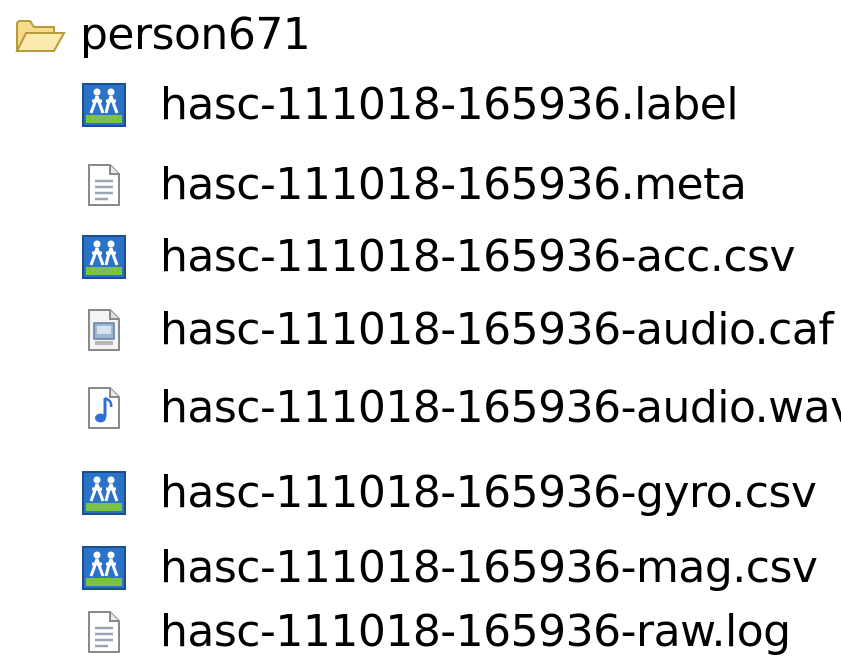 The height and width of the screenshot is (667, 841). I want to click on file-item: hasc-111018-165936-mag.csv, so click(448, 568).